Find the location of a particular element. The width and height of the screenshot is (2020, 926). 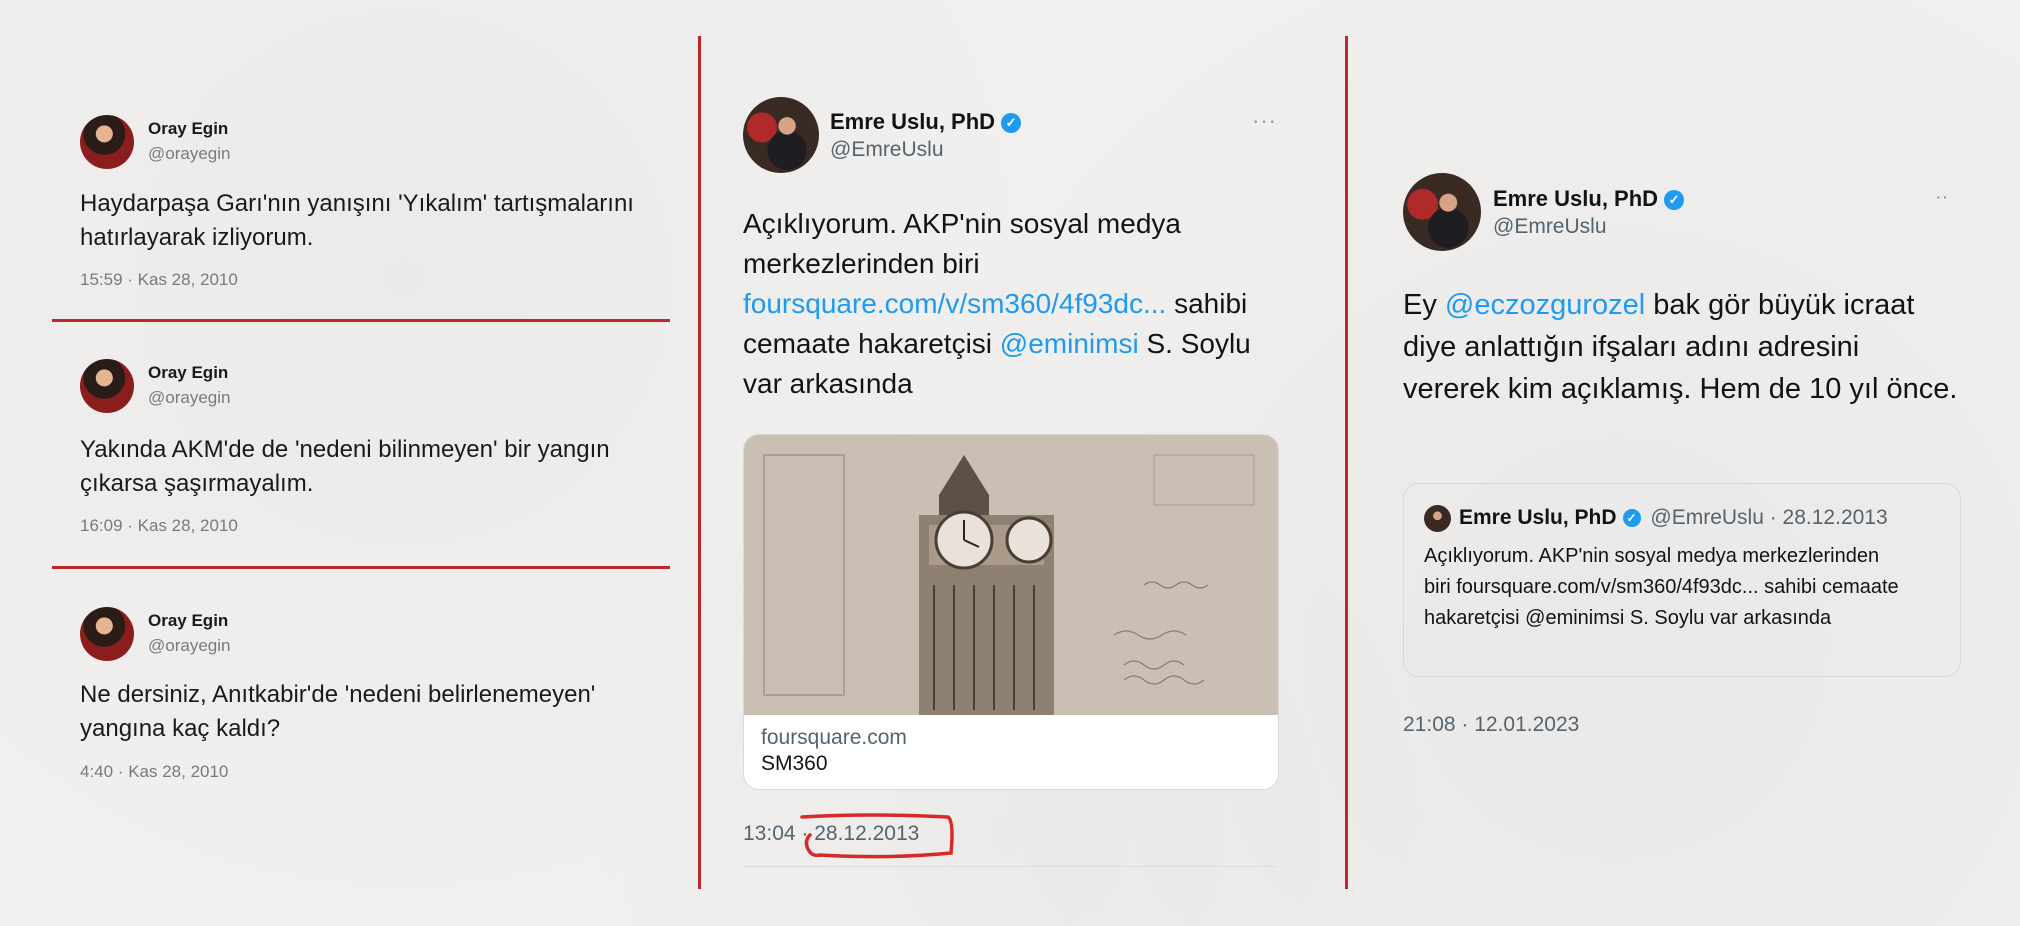

quoted-handle-date: @EmreUslu · 28.12.2013 is located at coordinates (1768, 517).